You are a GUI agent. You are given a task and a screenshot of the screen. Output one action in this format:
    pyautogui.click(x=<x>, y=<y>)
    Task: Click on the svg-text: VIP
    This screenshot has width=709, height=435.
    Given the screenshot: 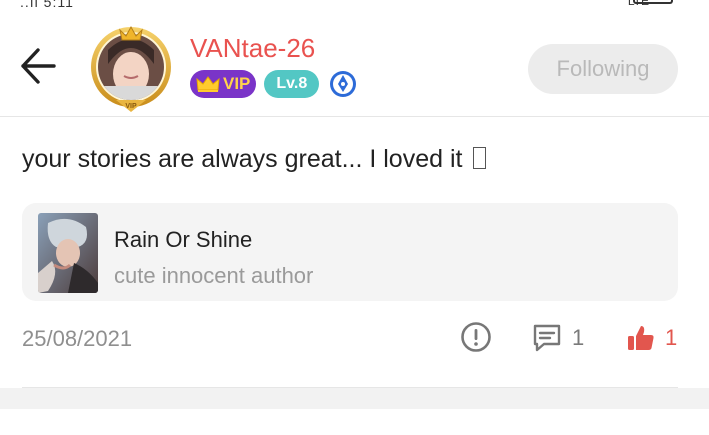 What is the action you would take?
    pyautogui.click(x=131, y=106)
    